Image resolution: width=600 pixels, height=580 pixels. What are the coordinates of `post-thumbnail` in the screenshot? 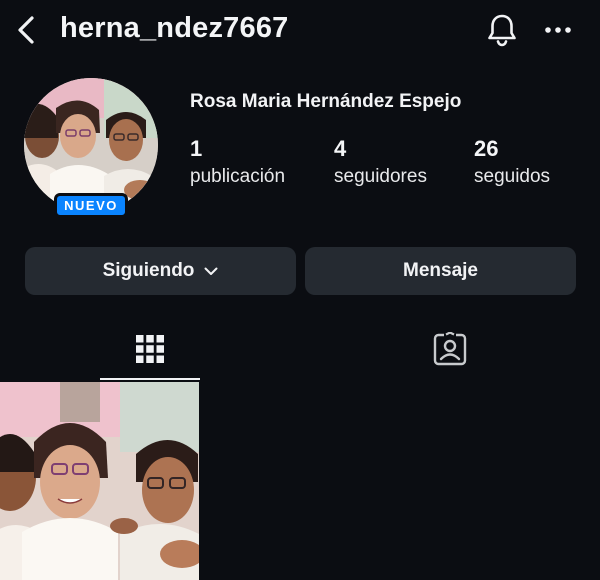 It's located at (99, 481).